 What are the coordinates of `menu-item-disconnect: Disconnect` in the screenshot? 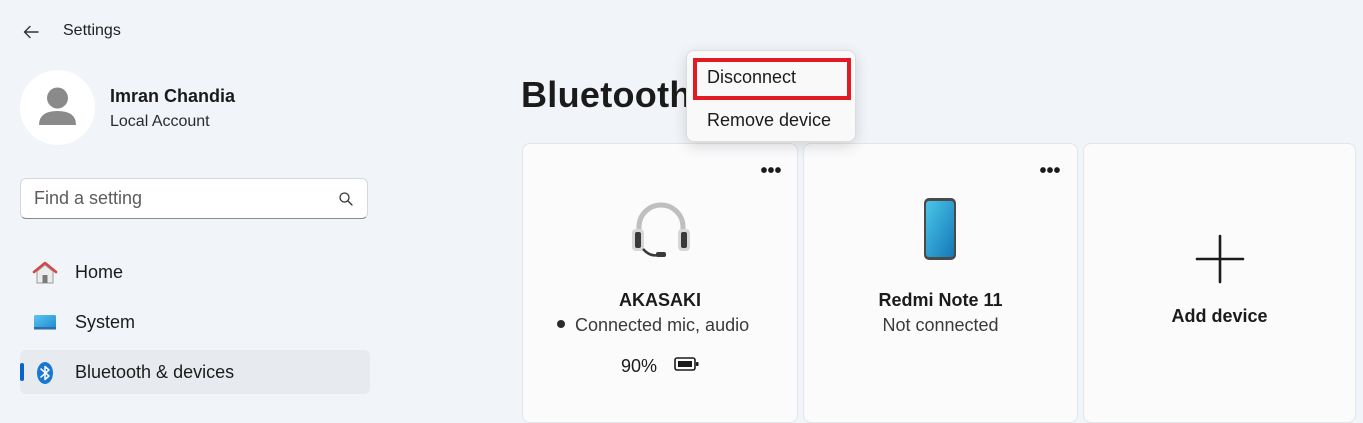 It's located at (771, 77).